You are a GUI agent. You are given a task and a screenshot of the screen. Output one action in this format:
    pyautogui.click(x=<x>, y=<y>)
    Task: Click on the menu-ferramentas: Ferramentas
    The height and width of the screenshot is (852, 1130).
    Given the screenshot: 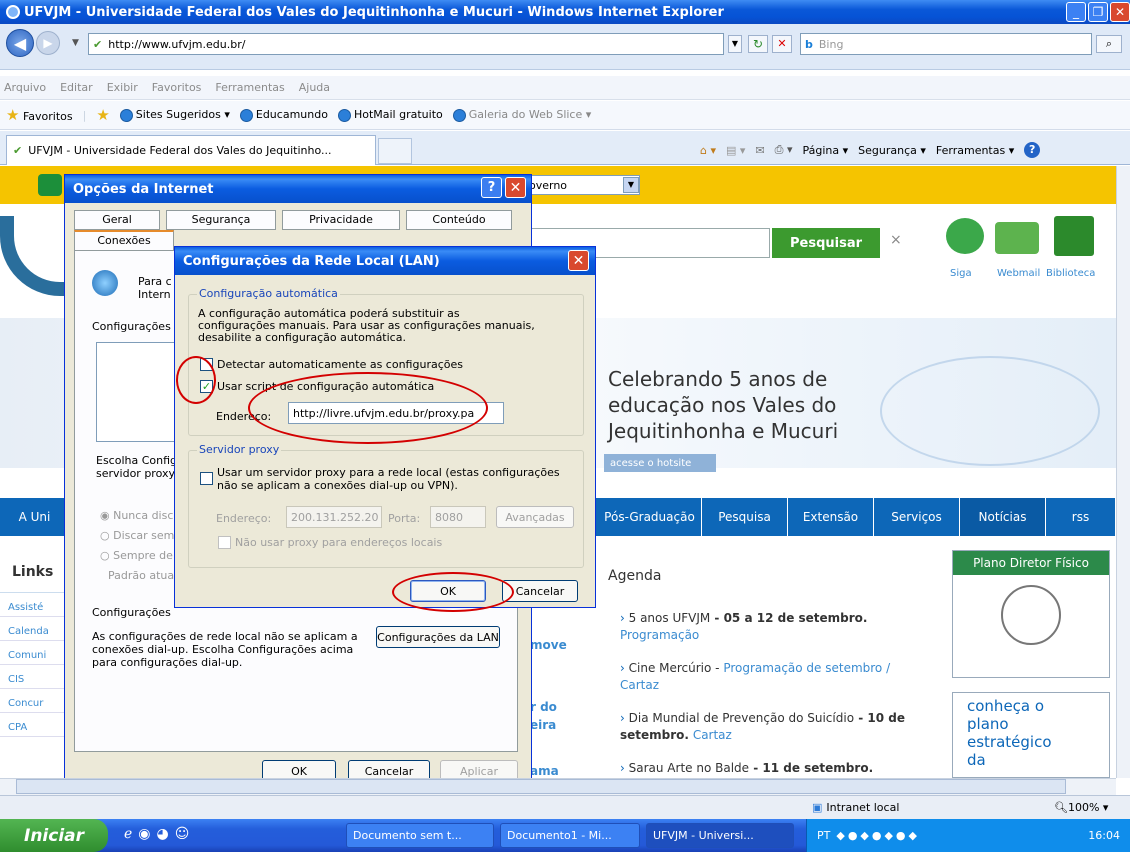 What is the action you would take?
    pyautogui.click(x=249, y=87)
    